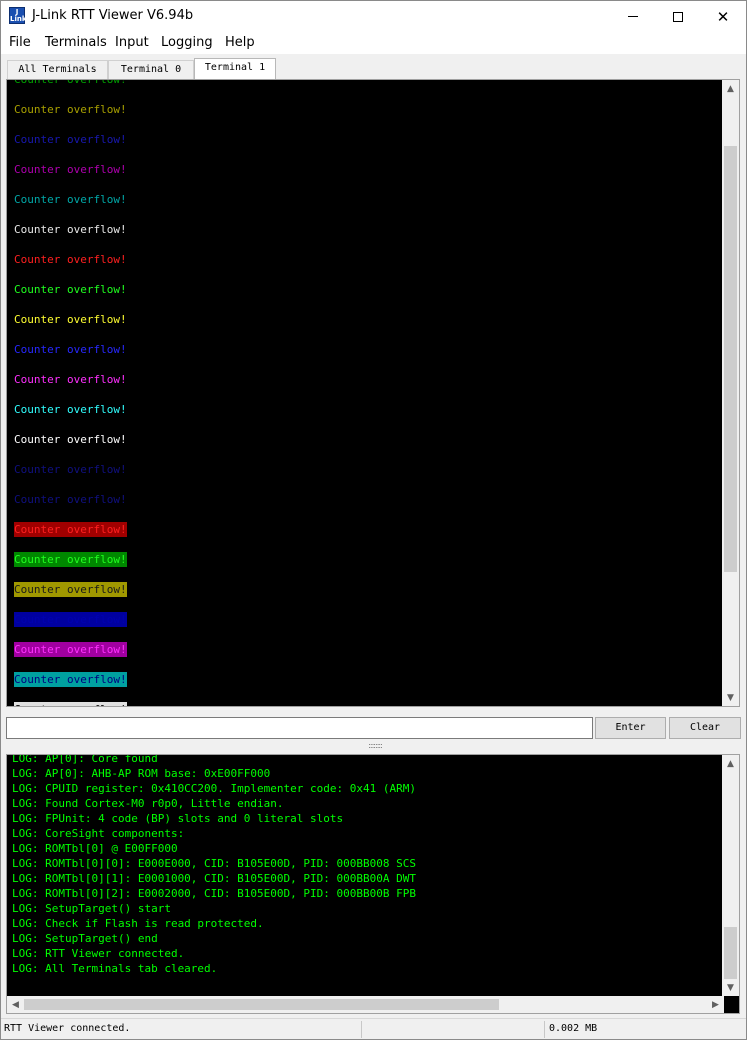 The image size is (747, 1040). Describe the element at coordinates (373, 16) in the screenshot. I see `title-bar: J Link J-Link RTT Viewer V6.94b ✕` at that location.